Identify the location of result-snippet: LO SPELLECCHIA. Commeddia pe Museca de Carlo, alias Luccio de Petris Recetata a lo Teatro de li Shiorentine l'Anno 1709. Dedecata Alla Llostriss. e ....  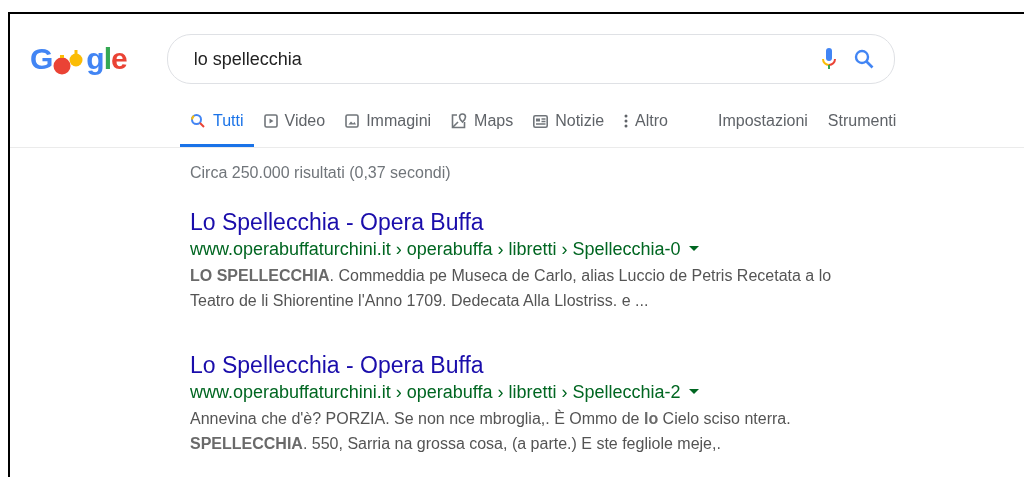
(511, 288).